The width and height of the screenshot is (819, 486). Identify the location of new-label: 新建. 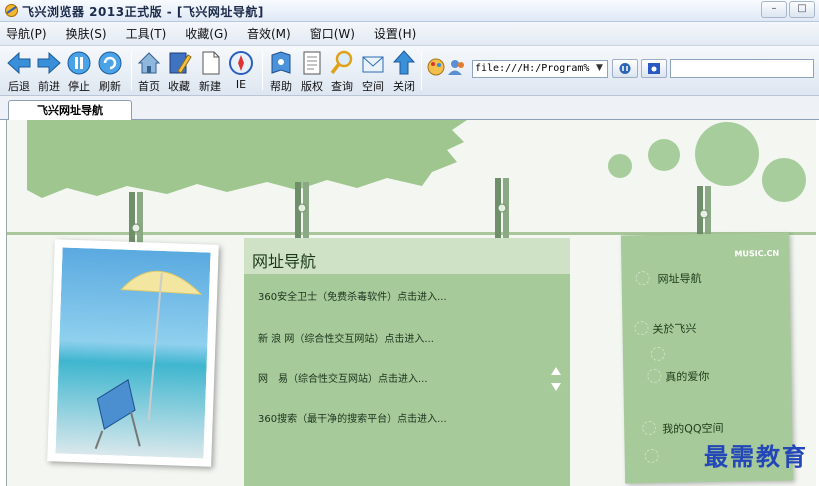
(210, 86).